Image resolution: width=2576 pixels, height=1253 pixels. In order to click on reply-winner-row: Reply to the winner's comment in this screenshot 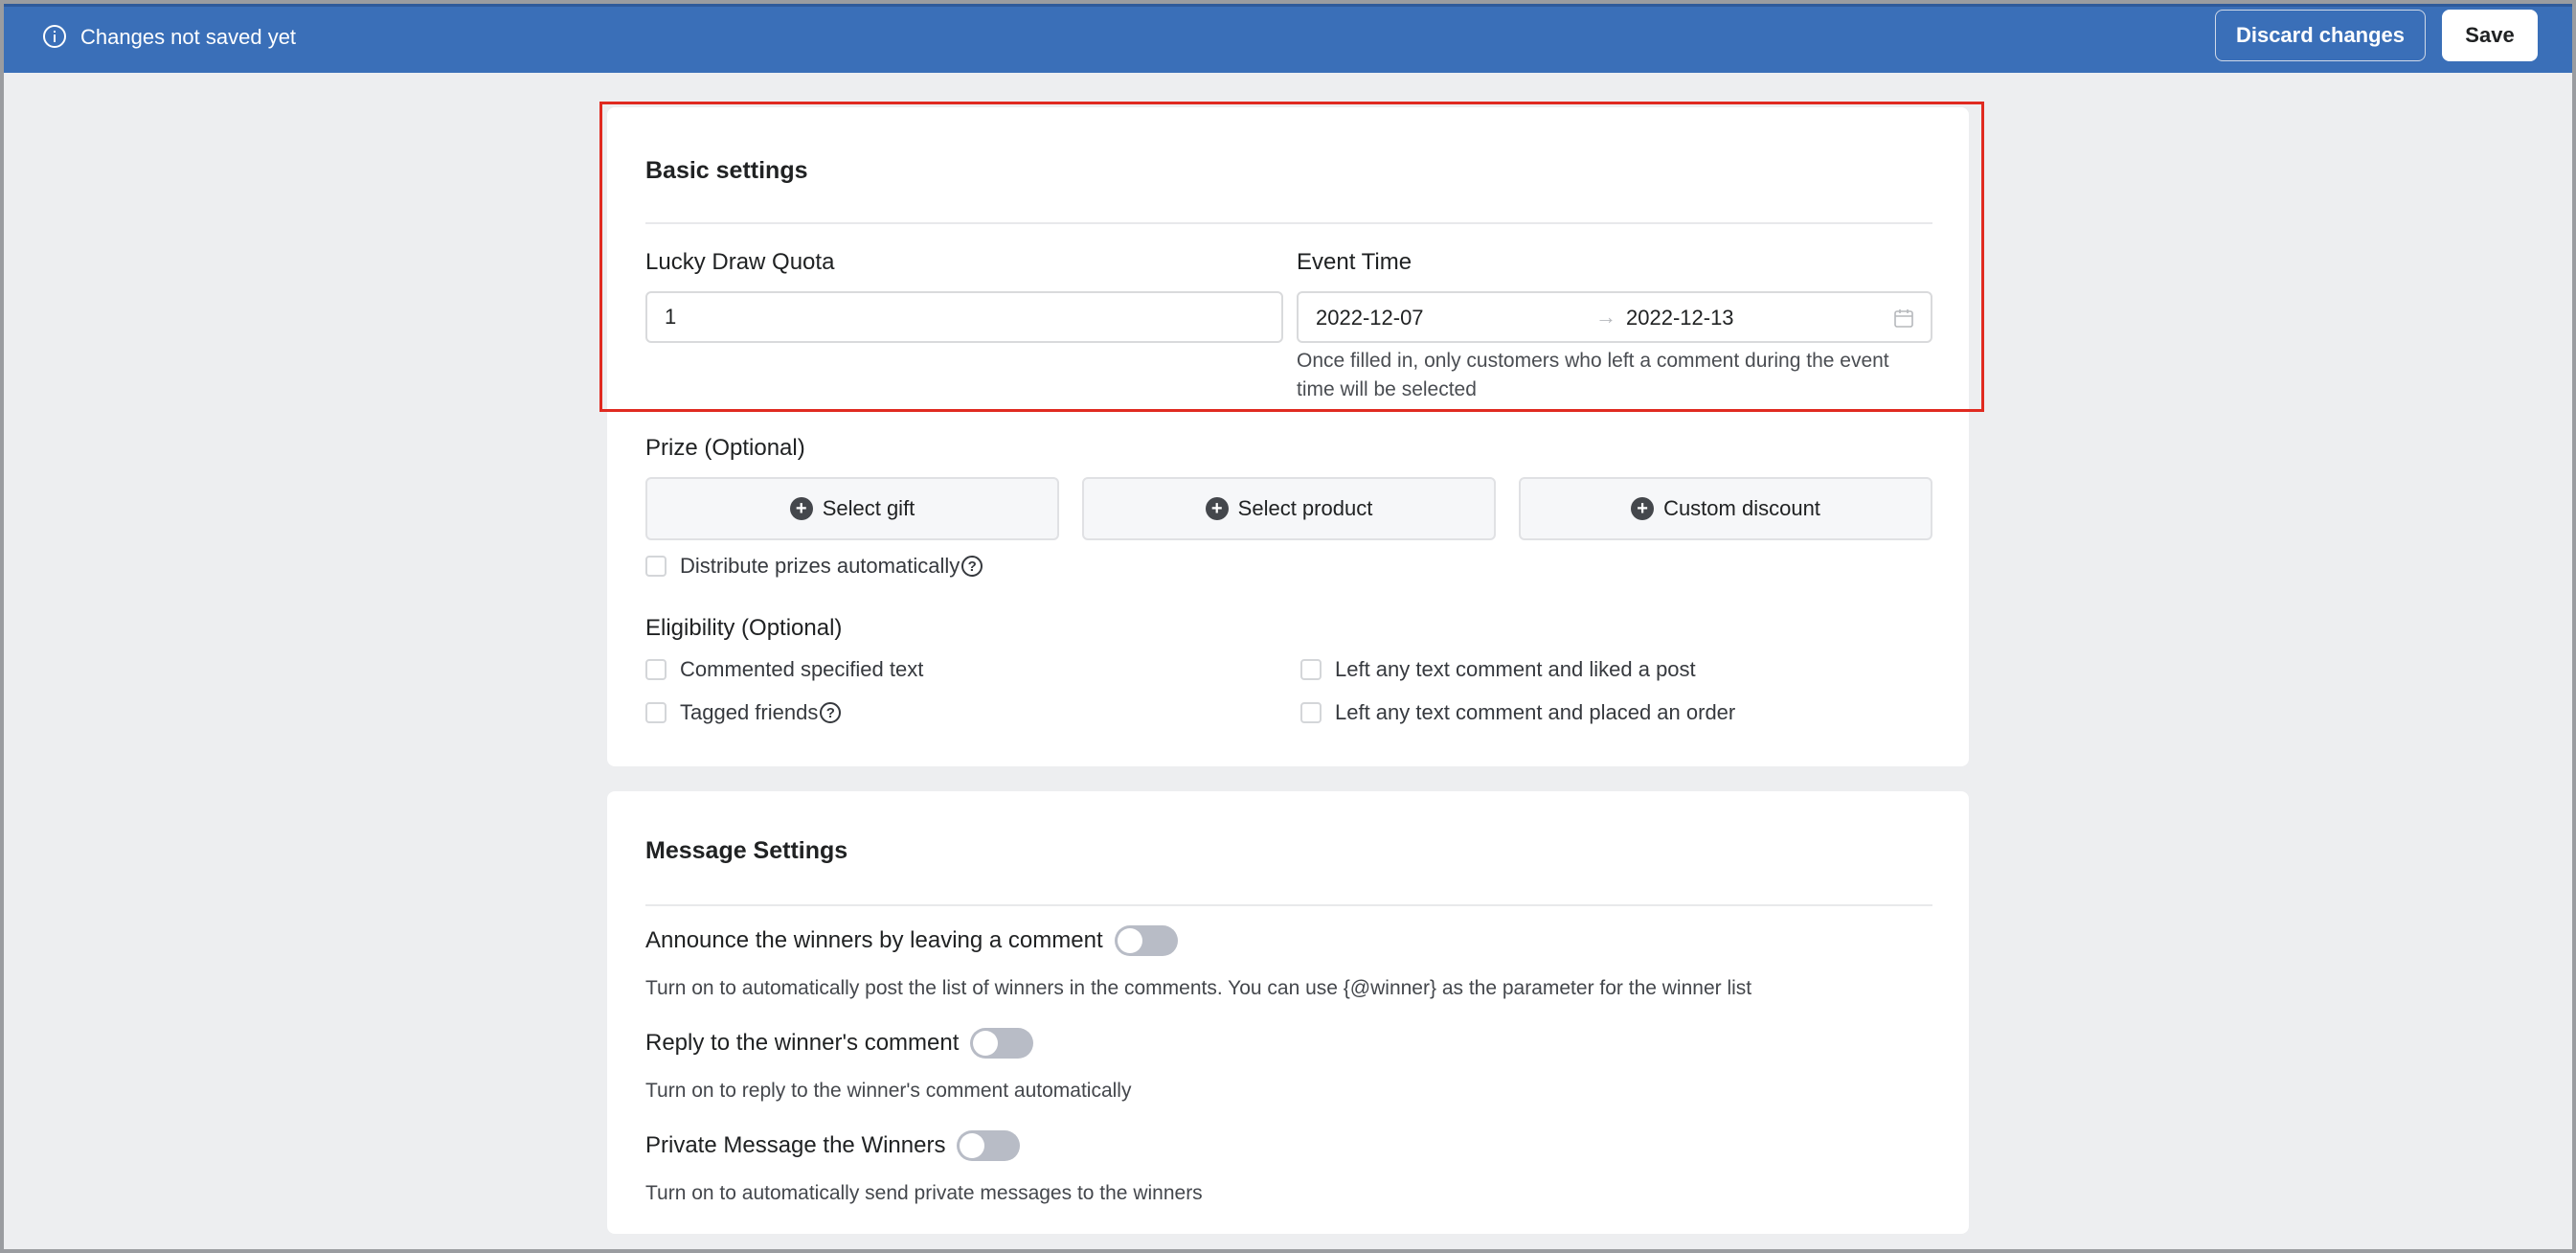, I will do `click(839, 1043)`.